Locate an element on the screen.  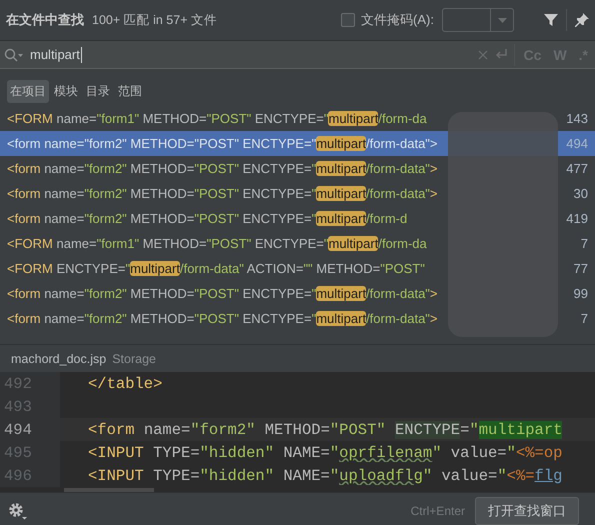
result-row: <form name="form2" METHOD="POST" ENCTYPE="multipart/form-data"> 99 is located at coordinates (297, 293).